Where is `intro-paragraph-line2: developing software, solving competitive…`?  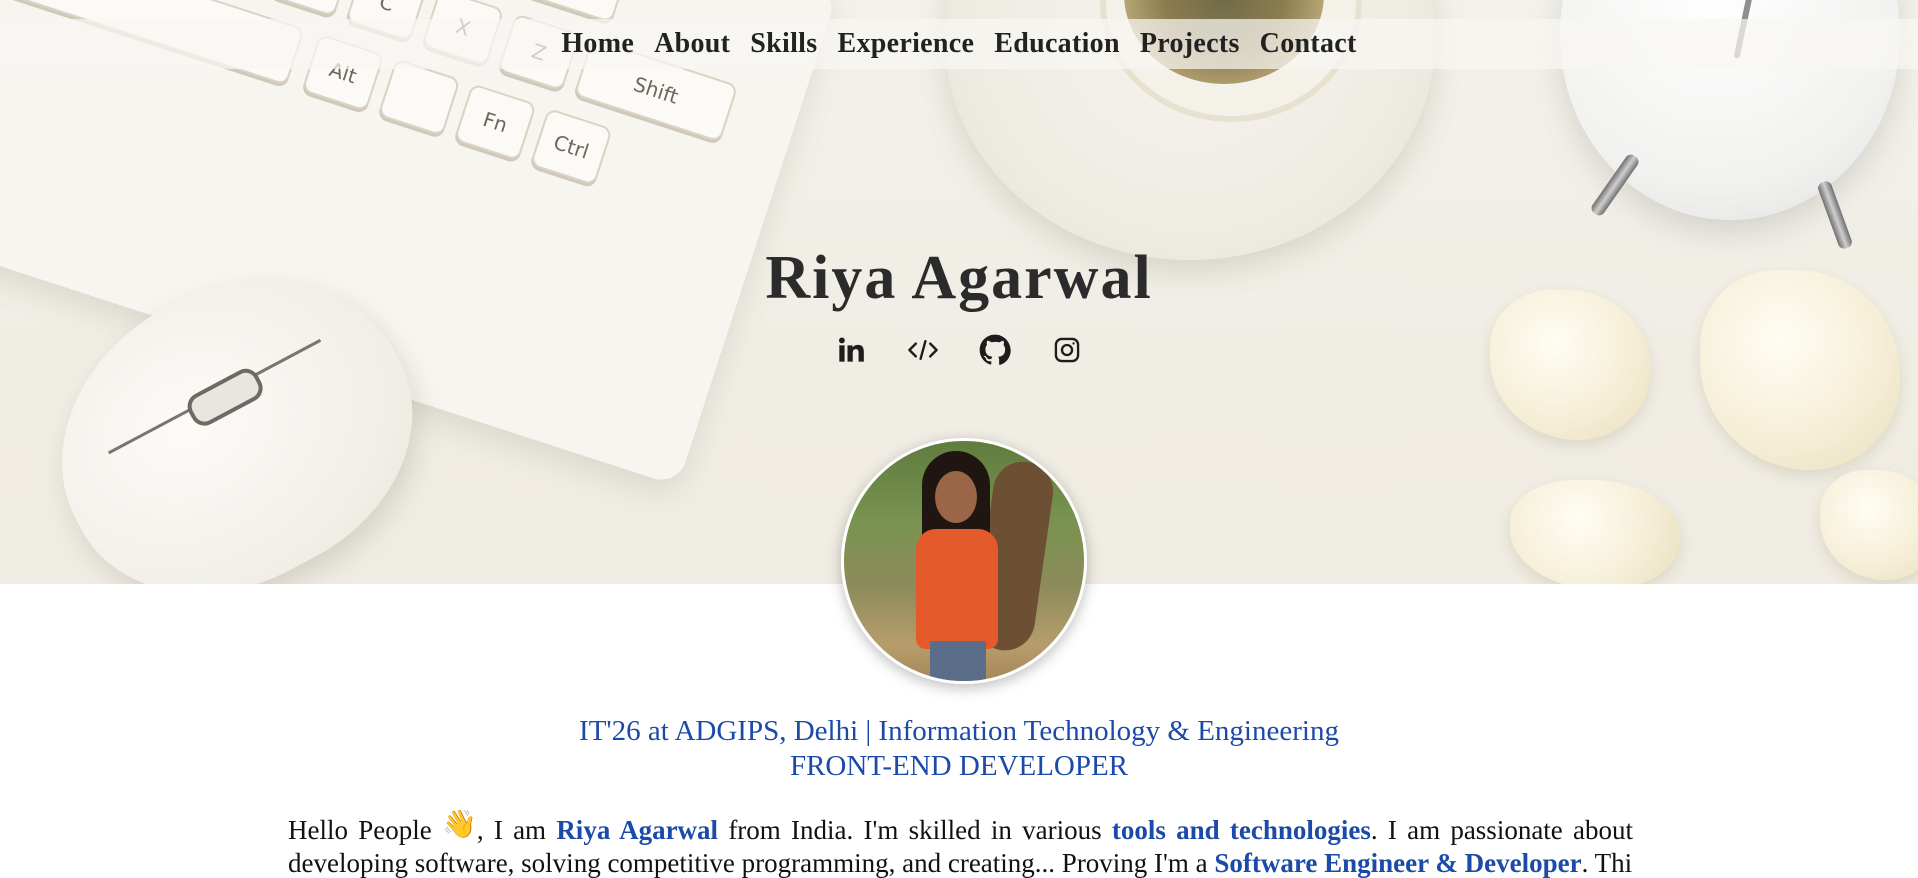
intro-paragraph-line2: developing software, solving competitive… is located at coordinates (960, 863).